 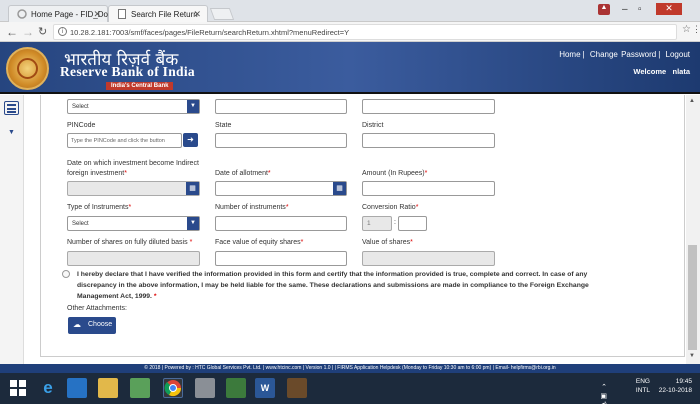 I want to click on instrument-type-label: Type of Instruments*, so click(x=99, y=207).